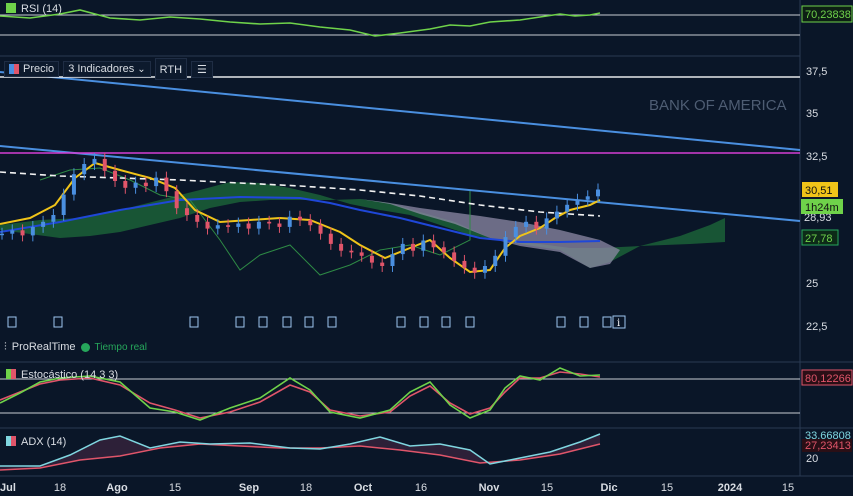 Image resolution: width=853 pixels, height=496 pixels. I want to click on stoch-label: Estocástico (14 3 3), so click(69, 375).